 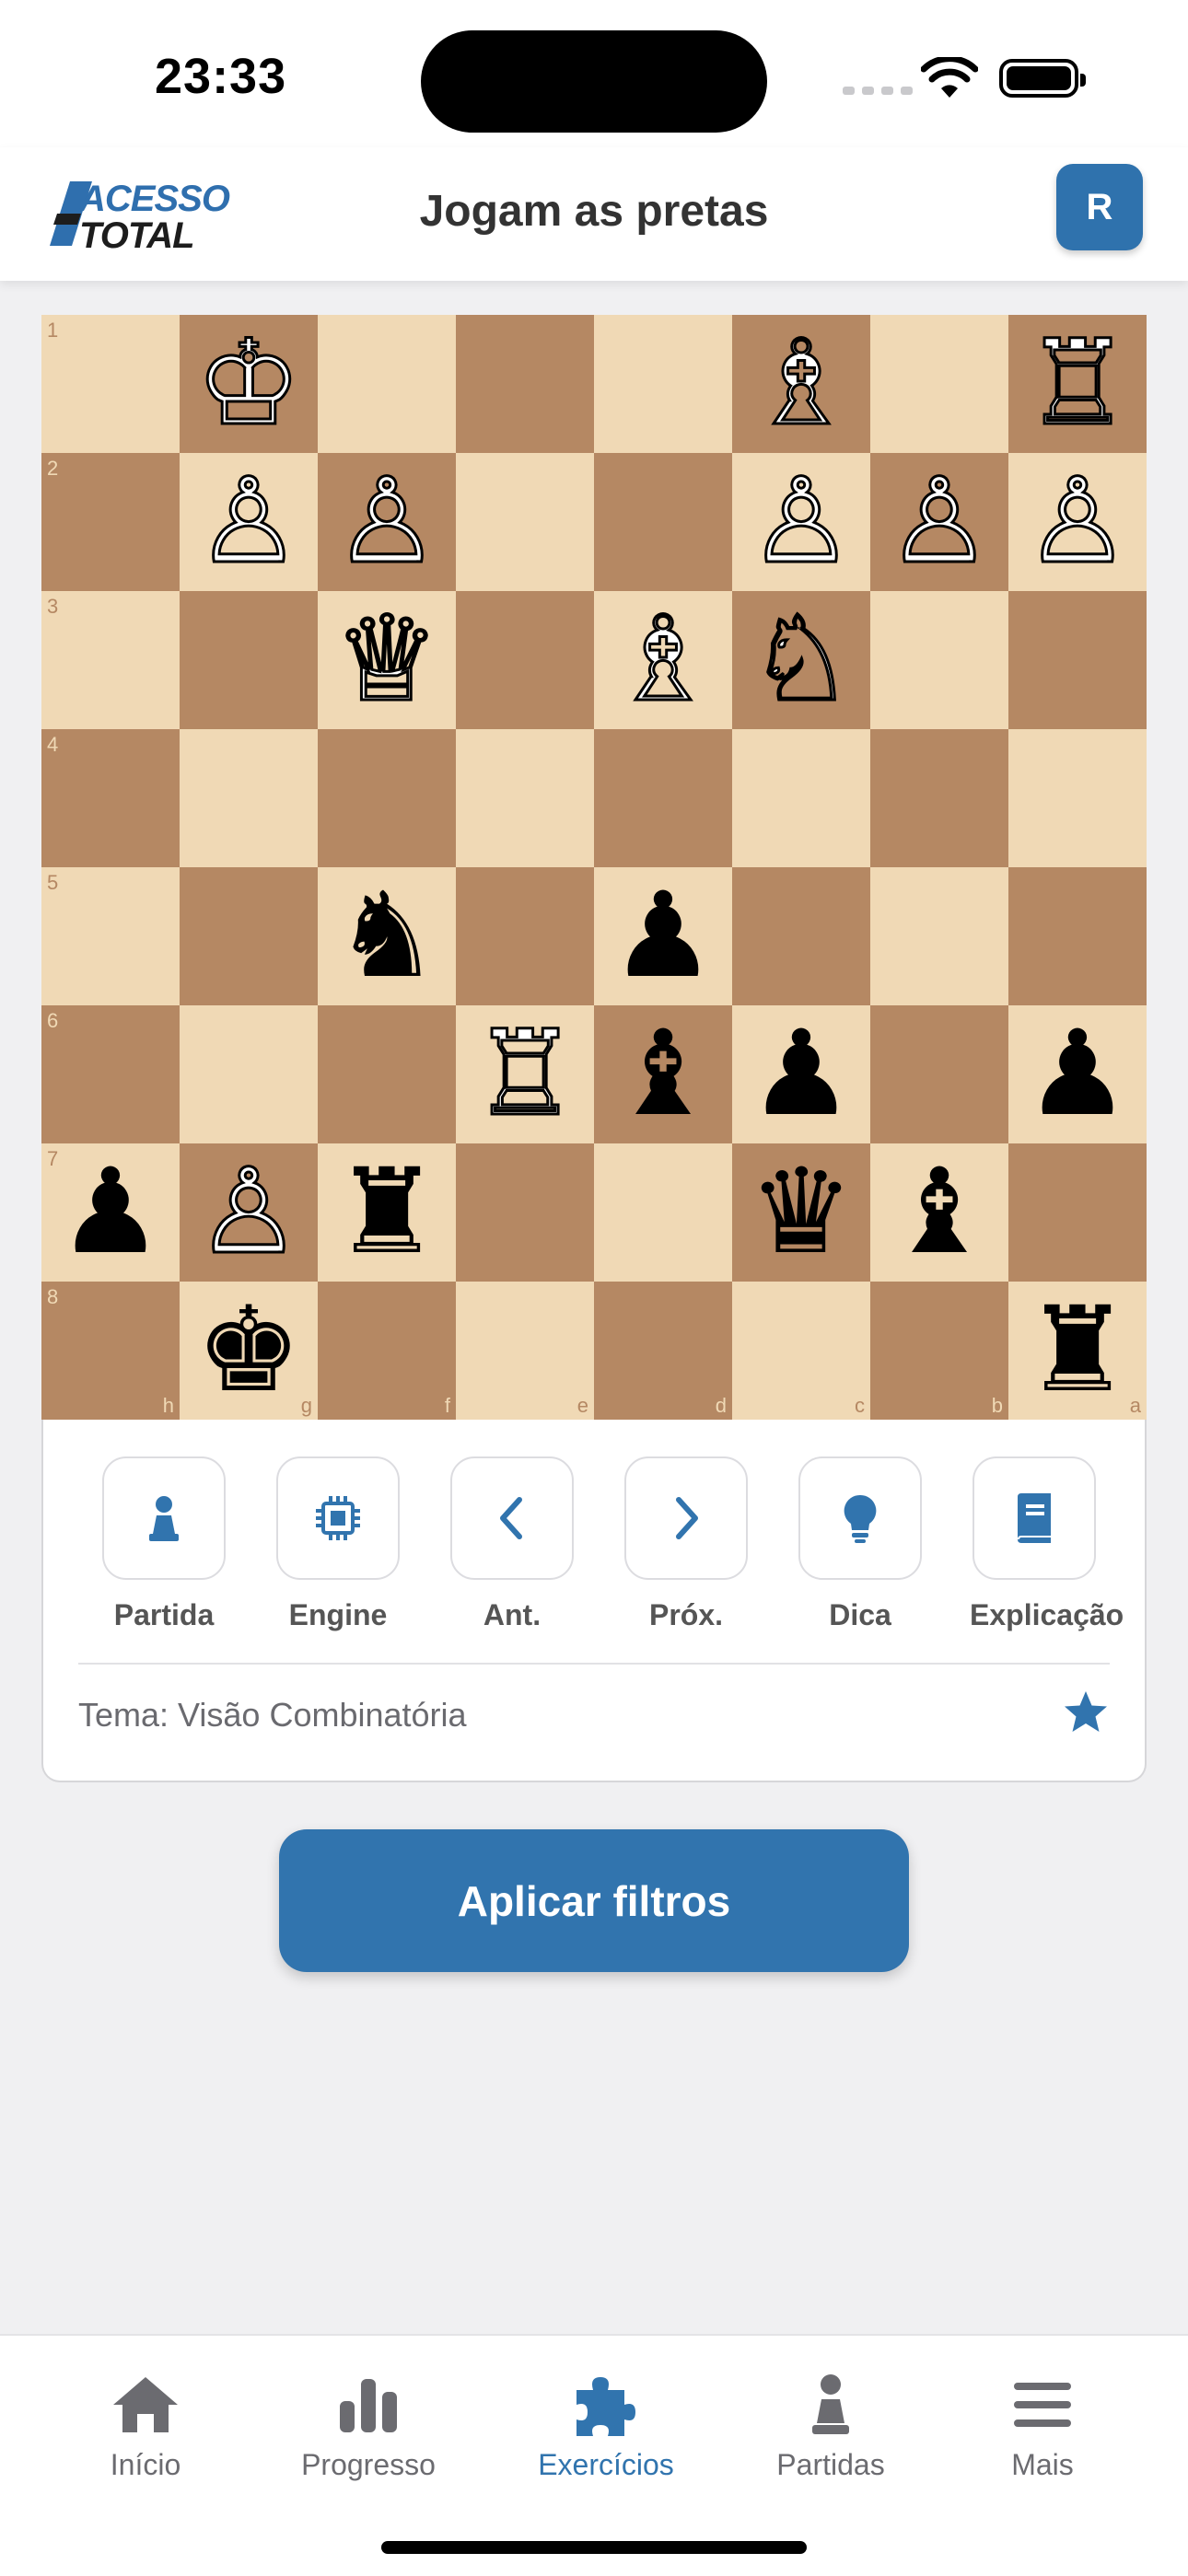 What do you see at coordinates (1042, 2422) in the screenshot?
I see `tab-mais: Mais` at bounding box center [1042, 2422].